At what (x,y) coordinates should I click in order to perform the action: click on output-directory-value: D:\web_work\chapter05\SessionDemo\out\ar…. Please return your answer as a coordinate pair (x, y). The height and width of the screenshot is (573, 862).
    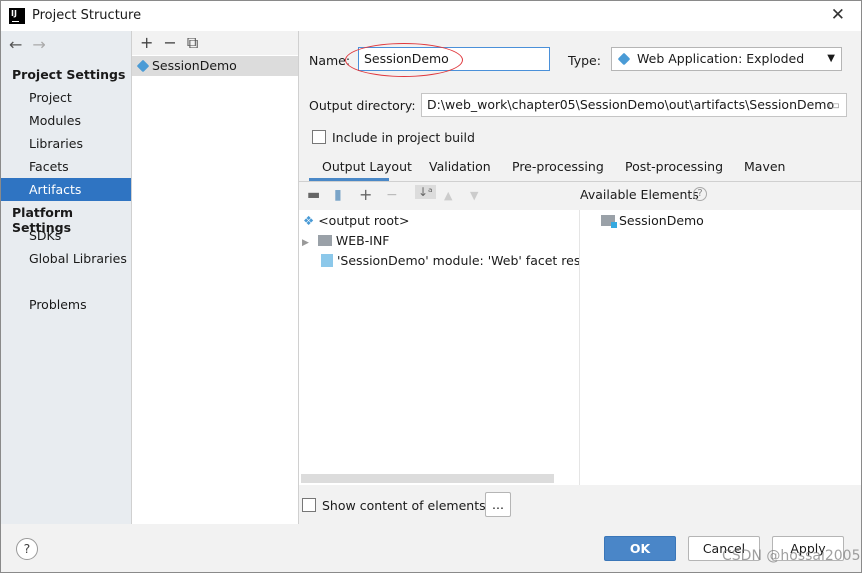
    Looking at the image, I should click on (631, 104).